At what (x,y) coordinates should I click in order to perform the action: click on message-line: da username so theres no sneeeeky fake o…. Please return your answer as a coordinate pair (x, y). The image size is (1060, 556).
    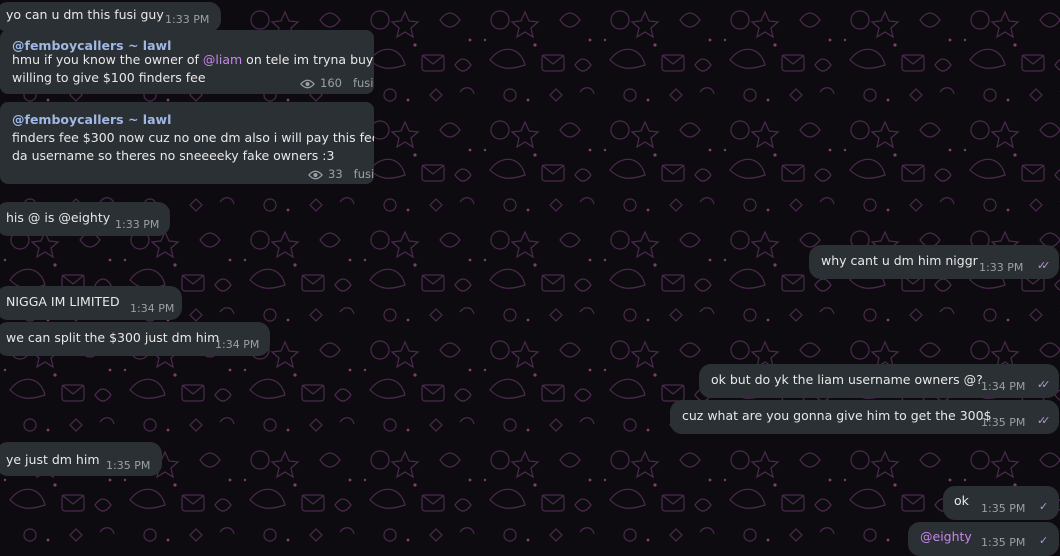
    Looking at the image, I should click on (173, 155).